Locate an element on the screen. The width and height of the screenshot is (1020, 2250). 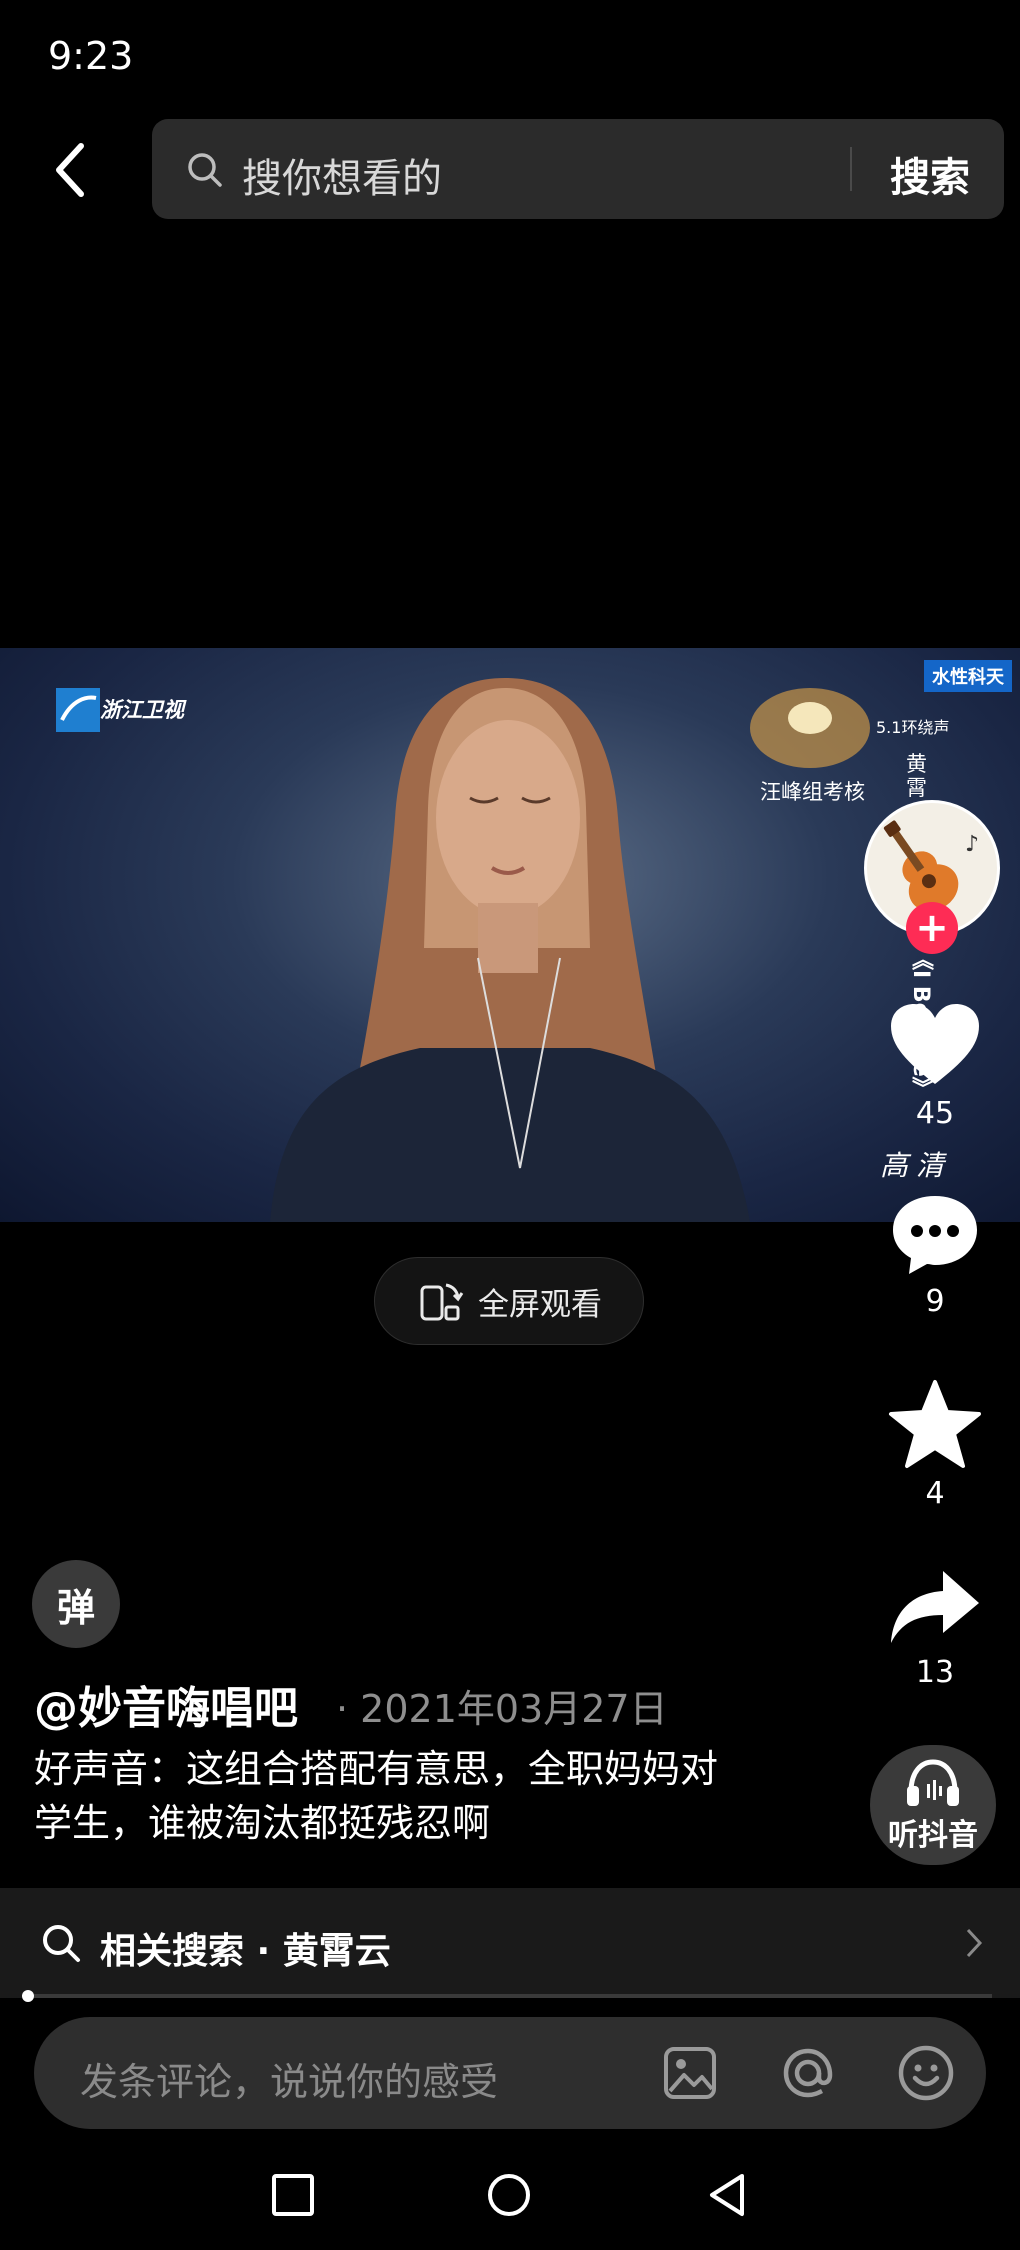
status-time: 9:23 is located at coordinates (91, 56).